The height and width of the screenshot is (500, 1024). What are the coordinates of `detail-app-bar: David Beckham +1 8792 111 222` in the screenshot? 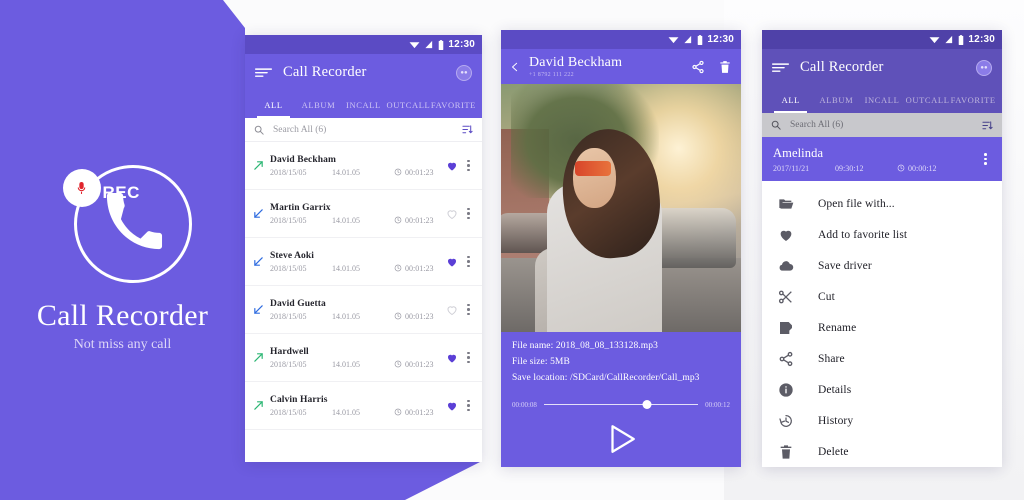 It's located at (621, 66).